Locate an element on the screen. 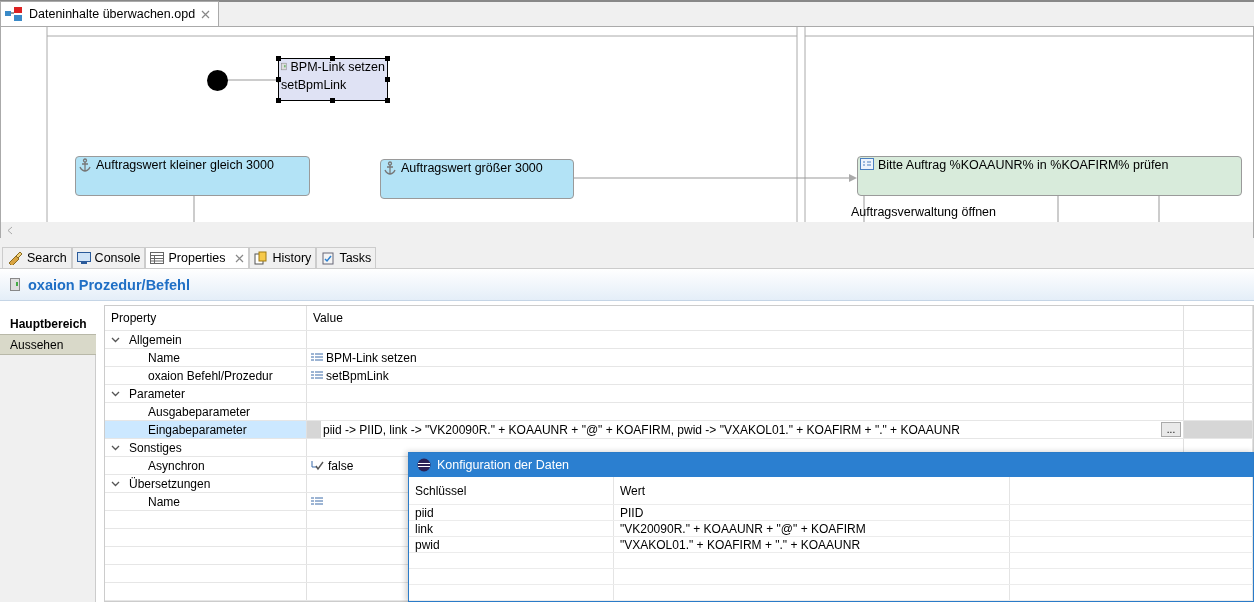 Image resolution: width=1254 pixels, height=602 pixels. property-name: Asynchron is located at coordinates (206, 465).